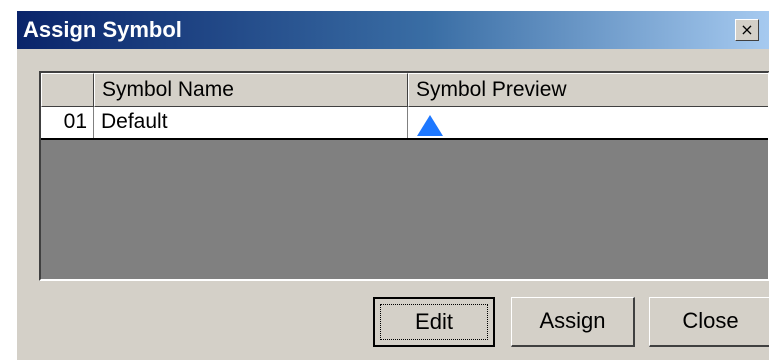  I want to click on column-header-symbol-name: Symbol Name, so click(251, 90).